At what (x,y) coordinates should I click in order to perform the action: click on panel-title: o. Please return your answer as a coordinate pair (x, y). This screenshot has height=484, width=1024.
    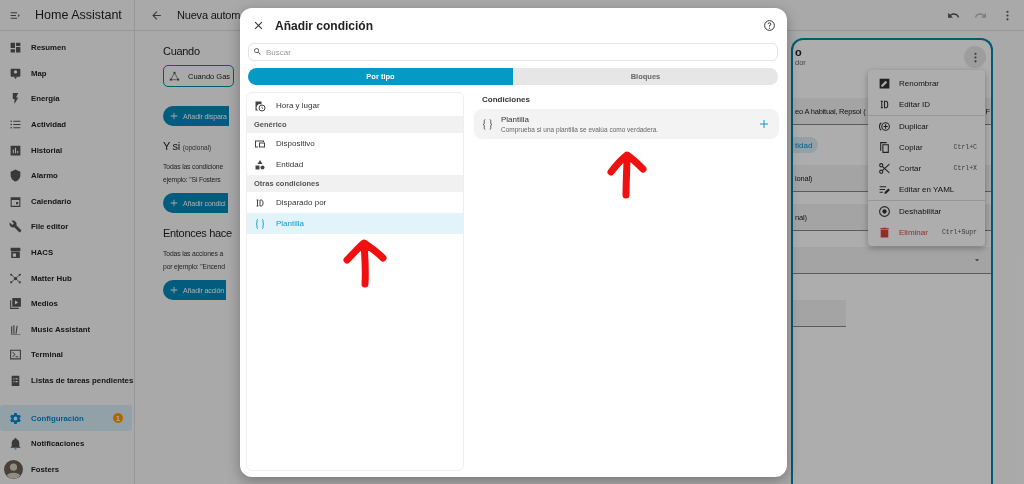
    Looking at the image, I should click on (799, 52).